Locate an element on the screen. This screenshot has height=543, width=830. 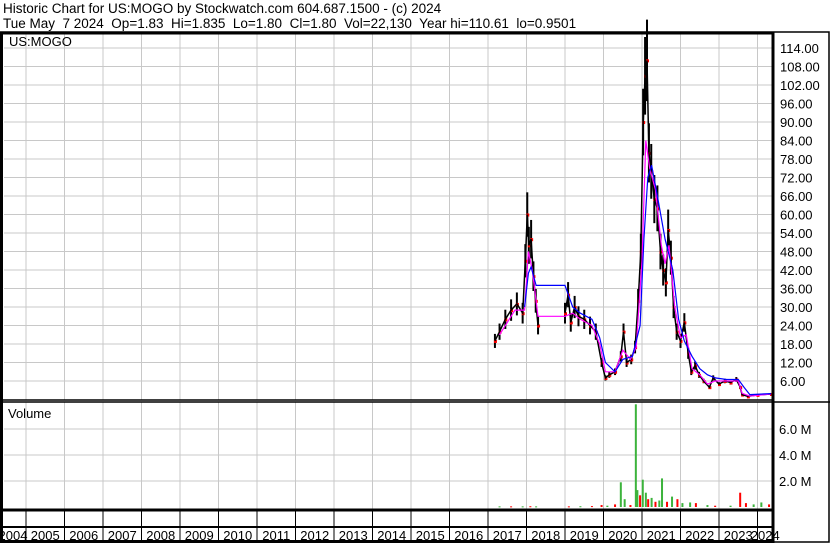
price-tick-label: 60.00 is located at coordinates (796, 215).